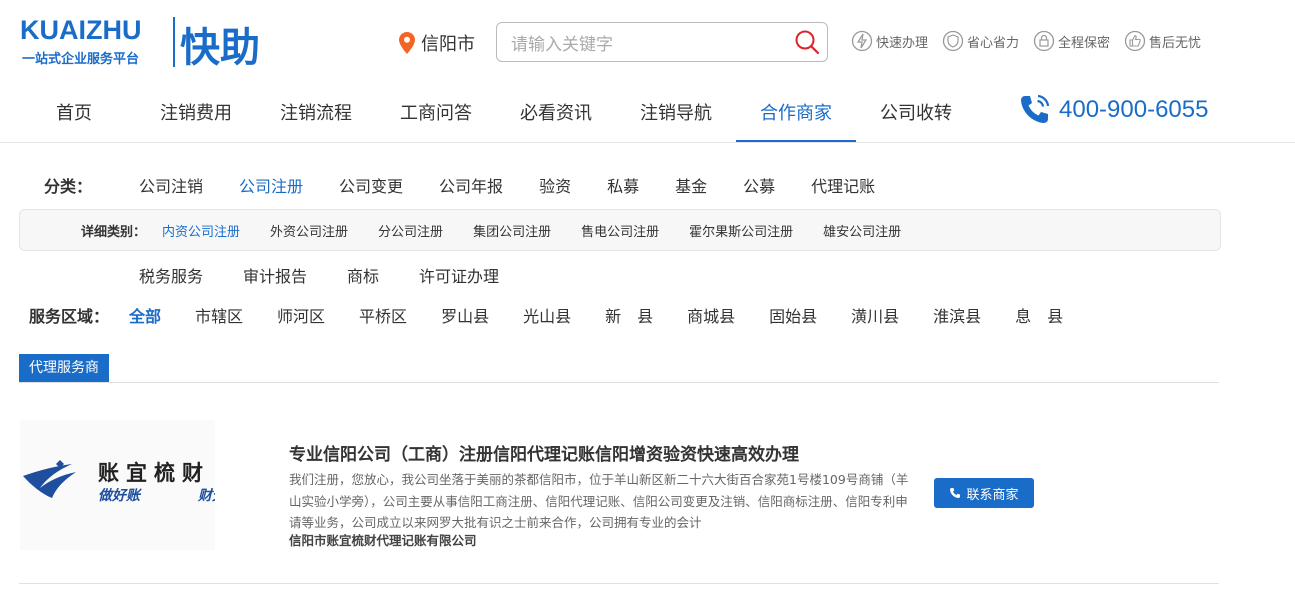 Image resolution: width=1295 pixels, height=603 pixels. I want to click on list-tab-header: 代理服务商, so click(619, 368).